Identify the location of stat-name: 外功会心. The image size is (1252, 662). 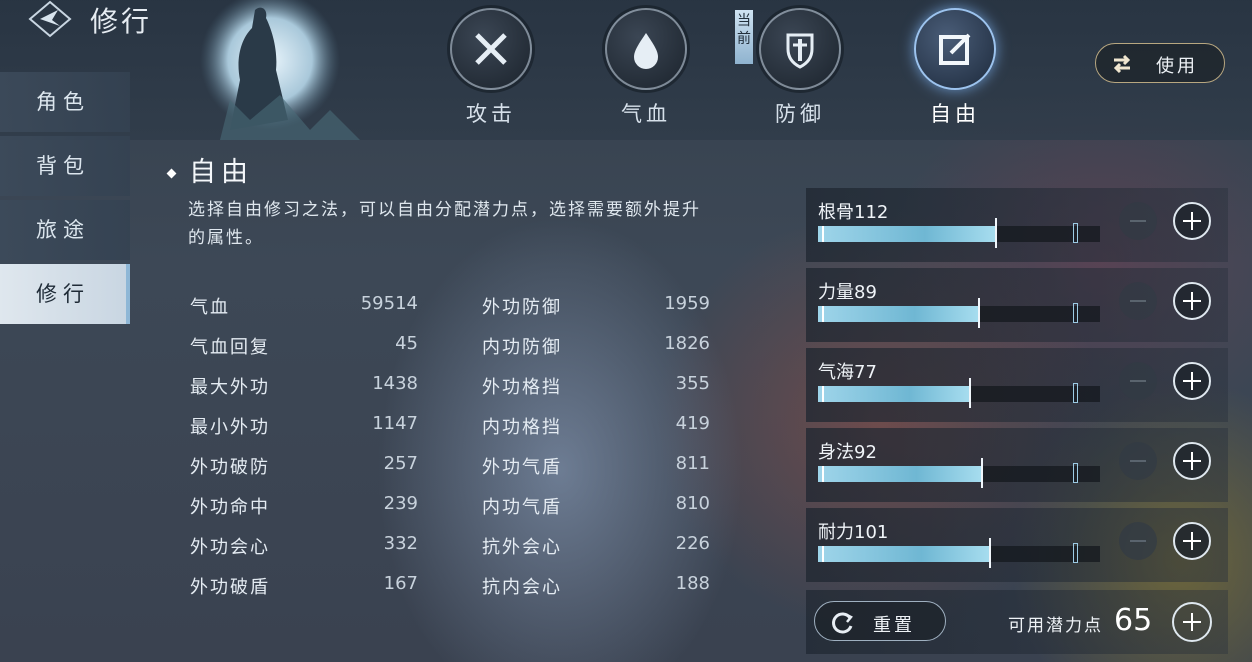
(230, 547).